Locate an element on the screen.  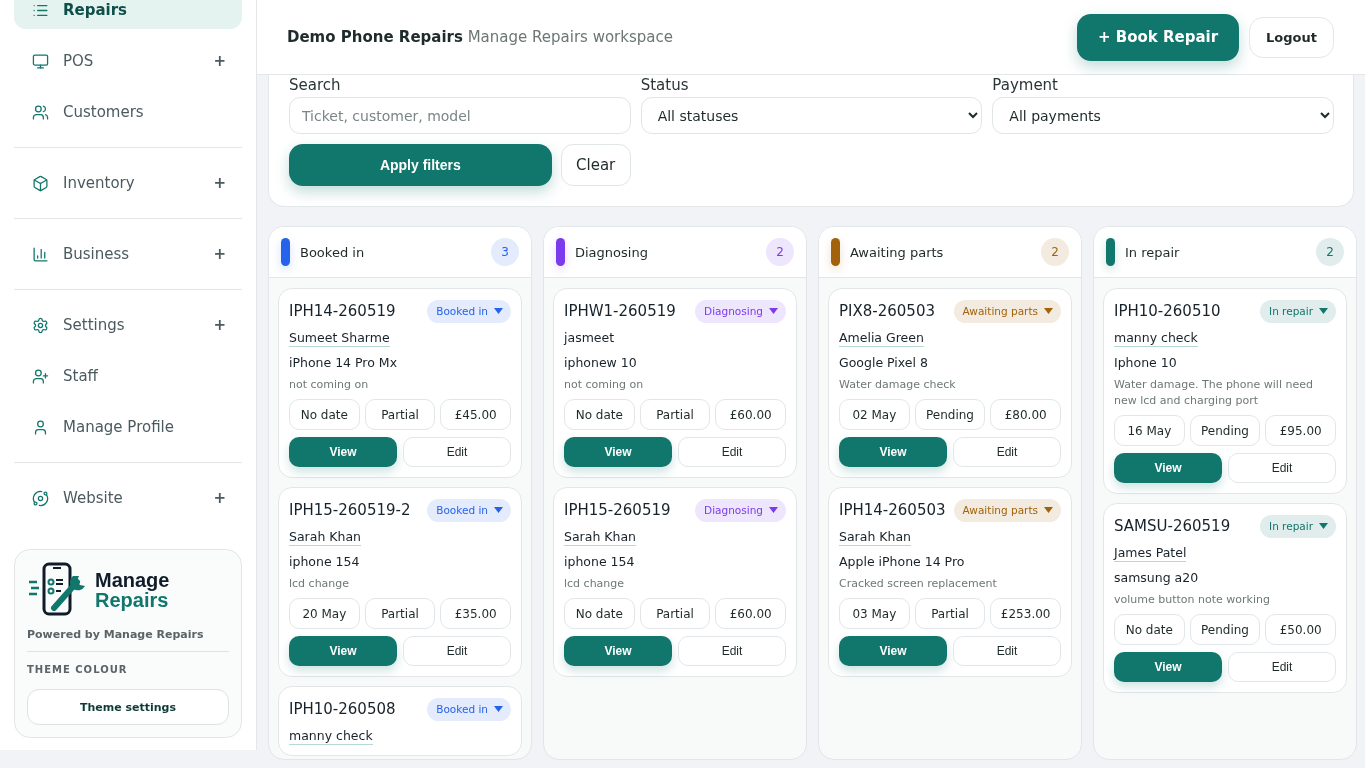
search-field: Ticket, customer, model is located at coordinates (460, 115).